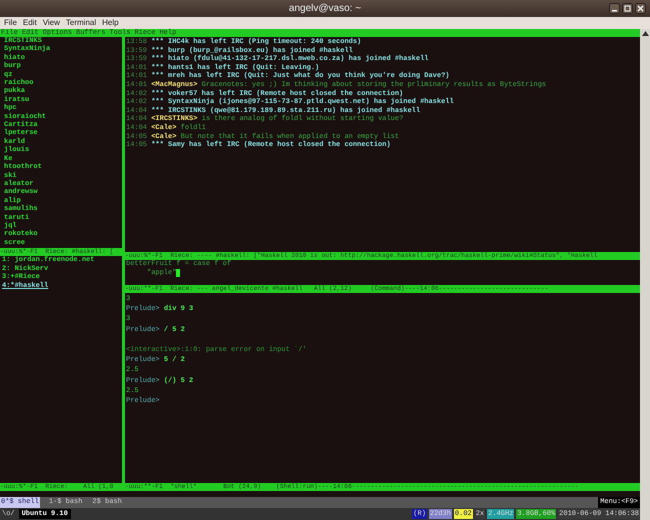 The image size is (650, 520). Describe the element at coordinates (627, 8) in the screenshot. I see `maximize-icon` at that location.